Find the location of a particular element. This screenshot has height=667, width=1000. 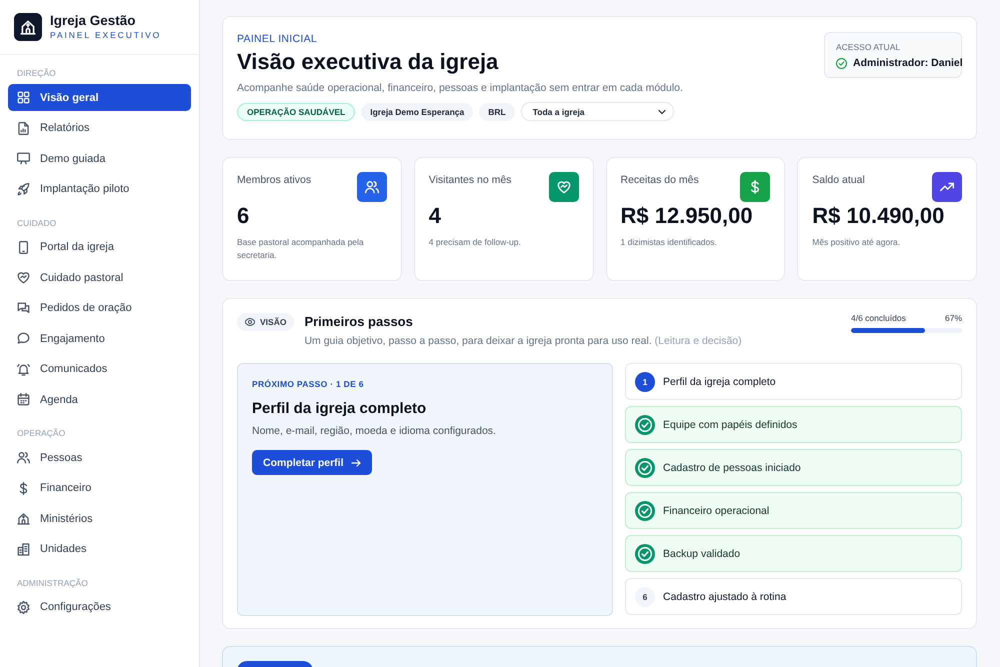

nav-item: Portal da igreja is located at coordinates (99, 247).